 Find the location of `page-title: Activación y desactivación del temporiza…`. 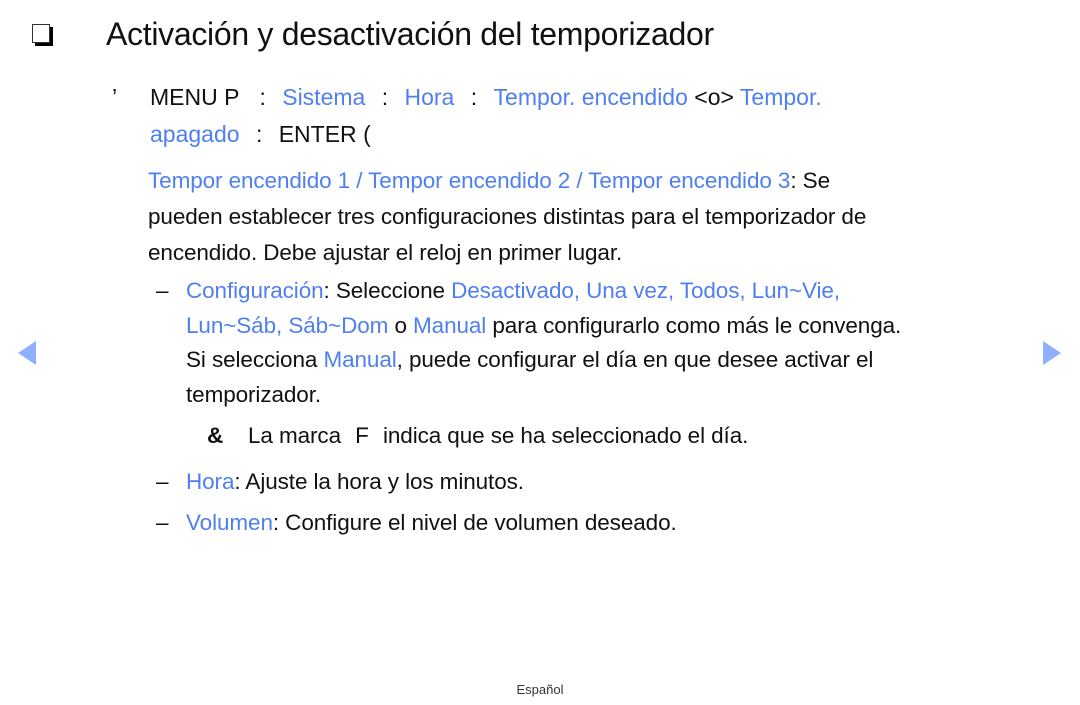

page-title: Activación y desactivación del temporiza… is located at coordinates (410, 34).